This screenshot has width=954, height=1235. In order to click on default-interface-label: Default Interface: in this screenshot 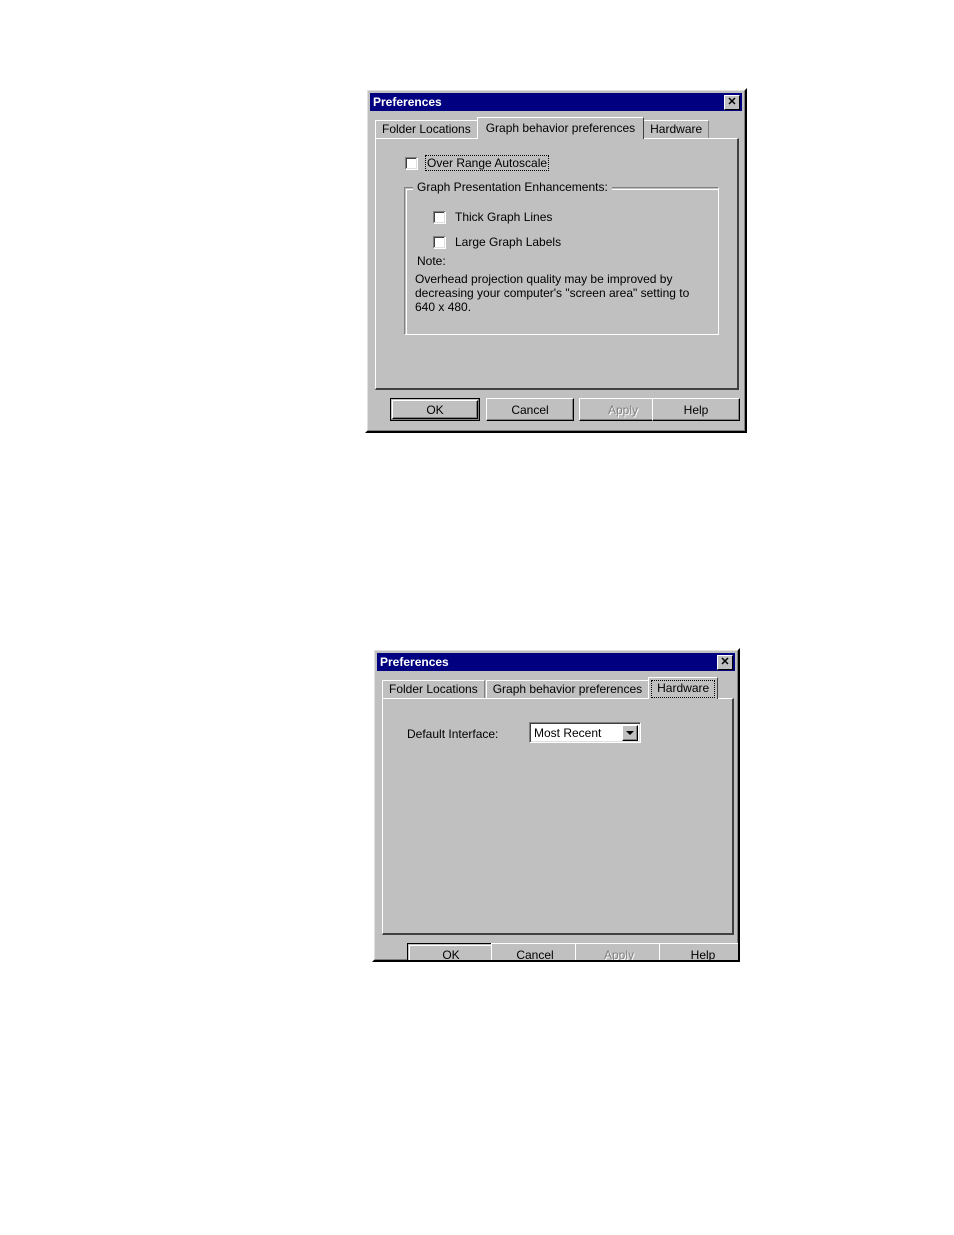, I will do `click(453, 734)`.